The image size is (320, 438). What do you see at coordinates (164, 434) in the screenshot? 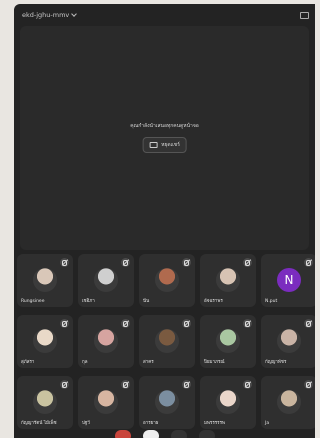
I see `call-controls` at bounding box center [164, 434].